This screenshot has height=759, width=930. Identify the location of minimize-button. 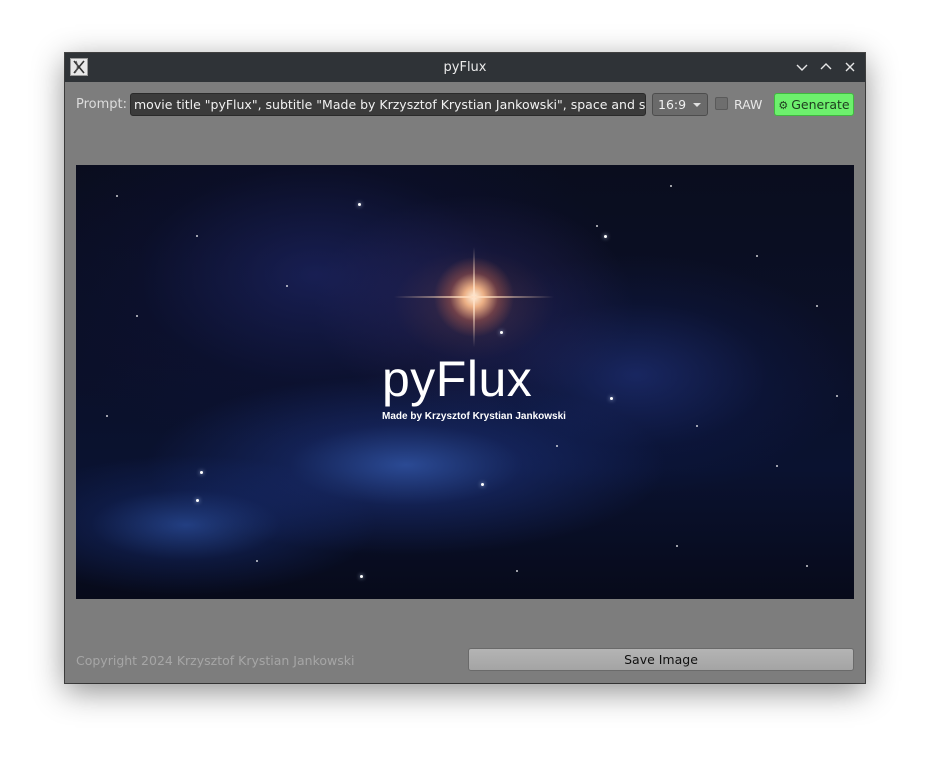
(802, 67).